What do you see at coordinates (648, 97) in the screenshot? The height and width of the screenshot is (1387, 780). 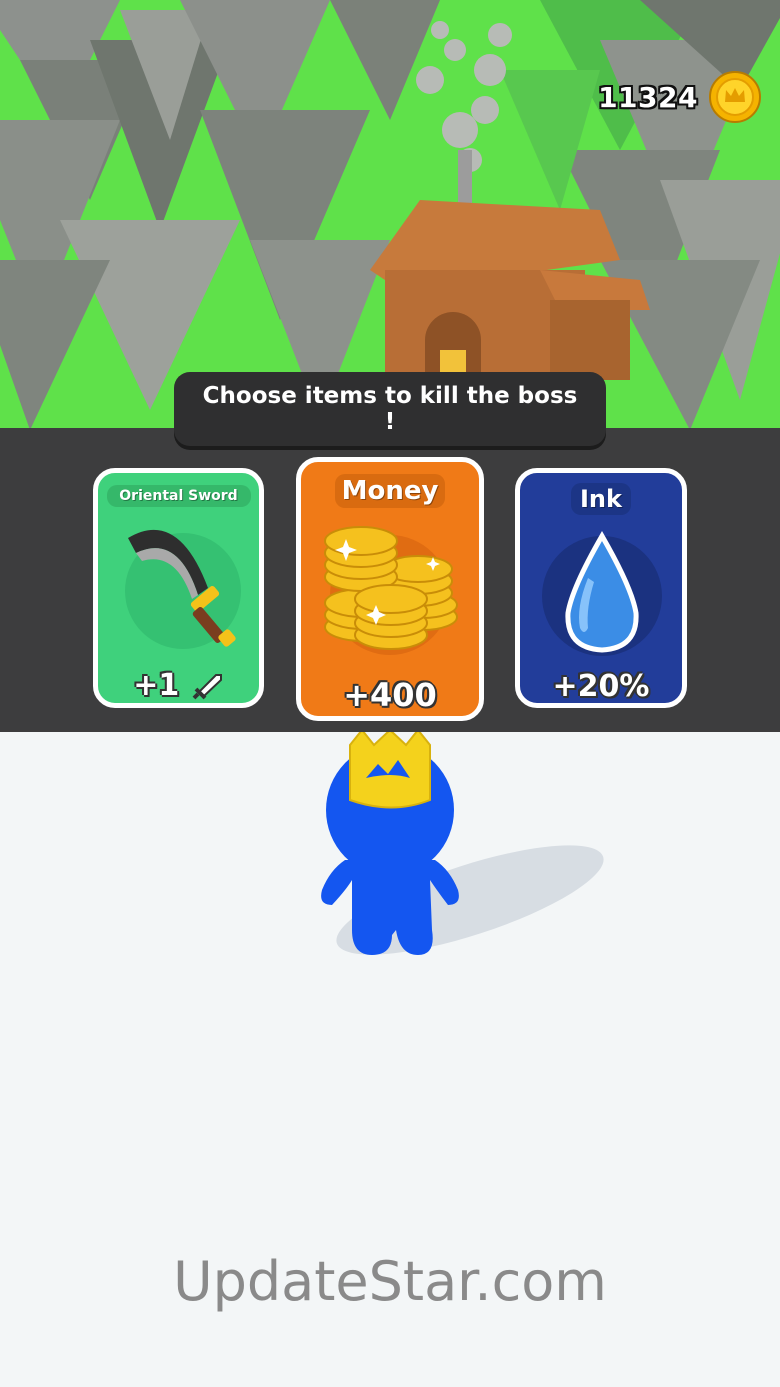 I see `coin-count: 11324` at bounding box center [648, 97].